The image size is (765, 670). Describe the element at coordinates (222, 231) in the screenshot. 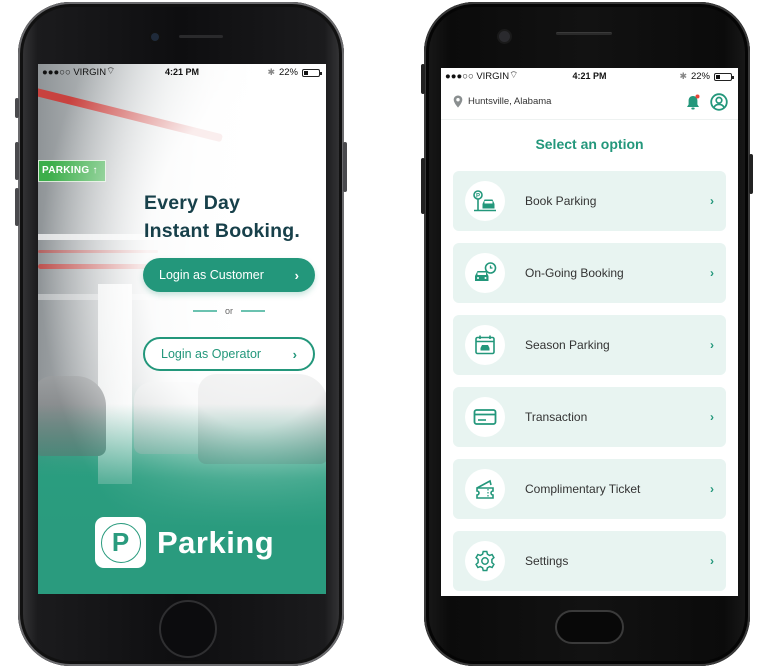

I see `headline-line-2: Instant Booking.` at that location.